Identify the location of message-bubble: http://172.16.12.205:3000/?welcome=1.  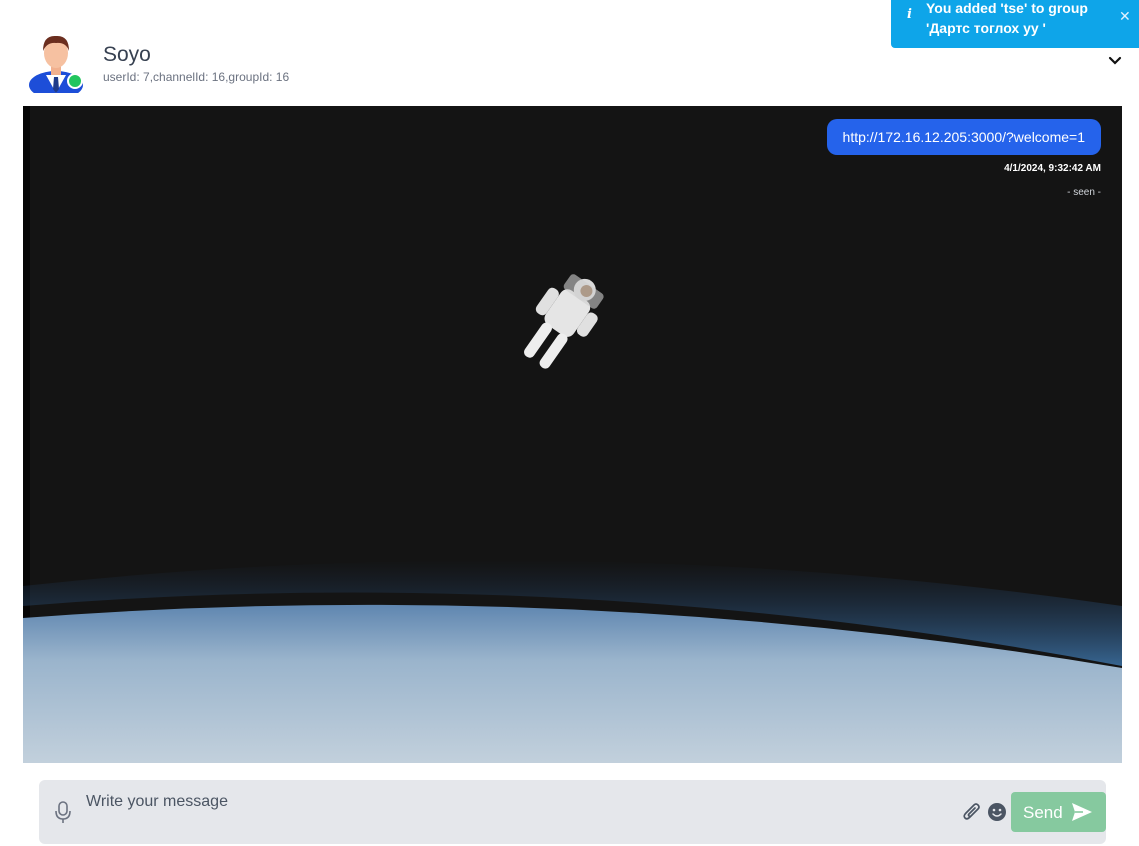
(963, 137).